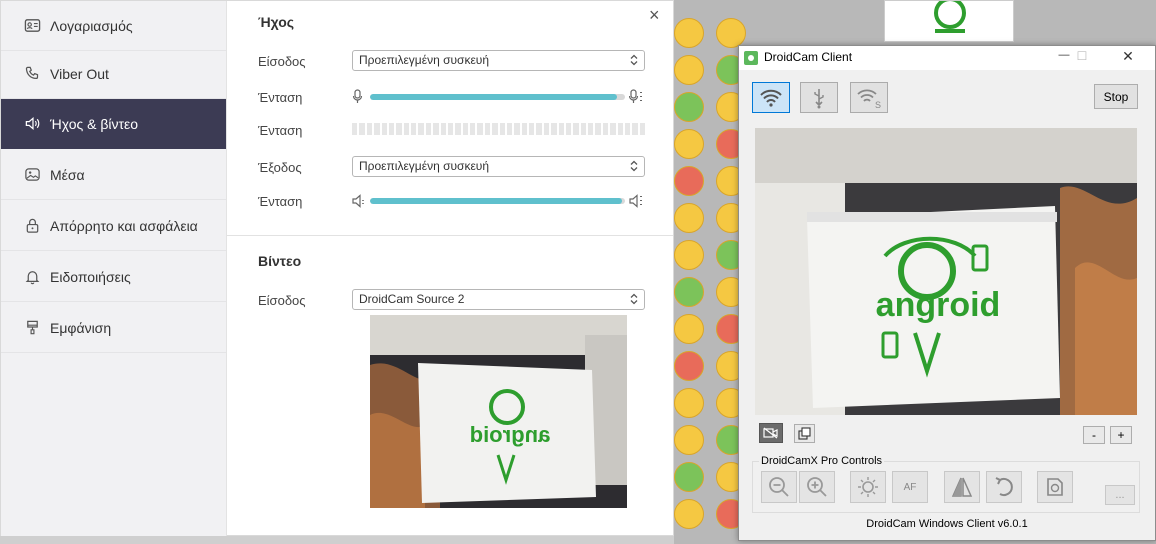 The width and height of the screenshot is (1156, 544). I want to click on wifi-icon, so click(771, 98).